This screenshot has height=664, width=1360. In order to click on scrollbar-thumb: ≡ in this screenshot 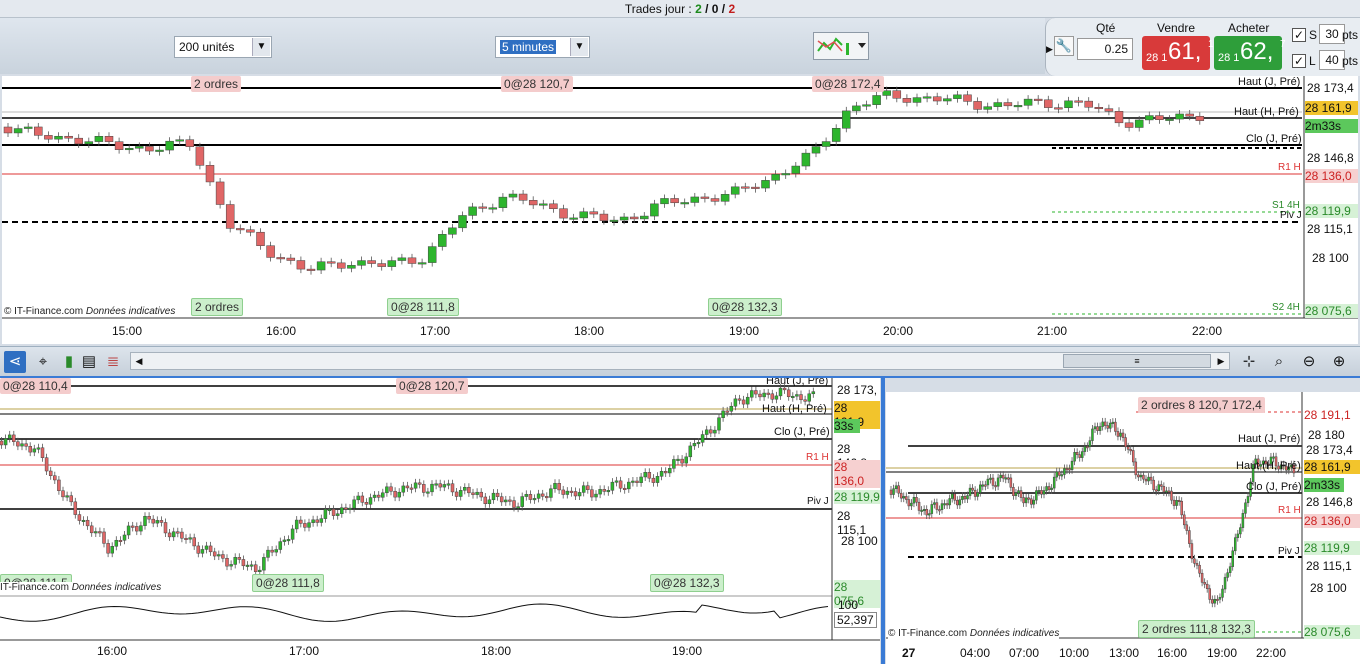, I will do `click(1137, 361)`.